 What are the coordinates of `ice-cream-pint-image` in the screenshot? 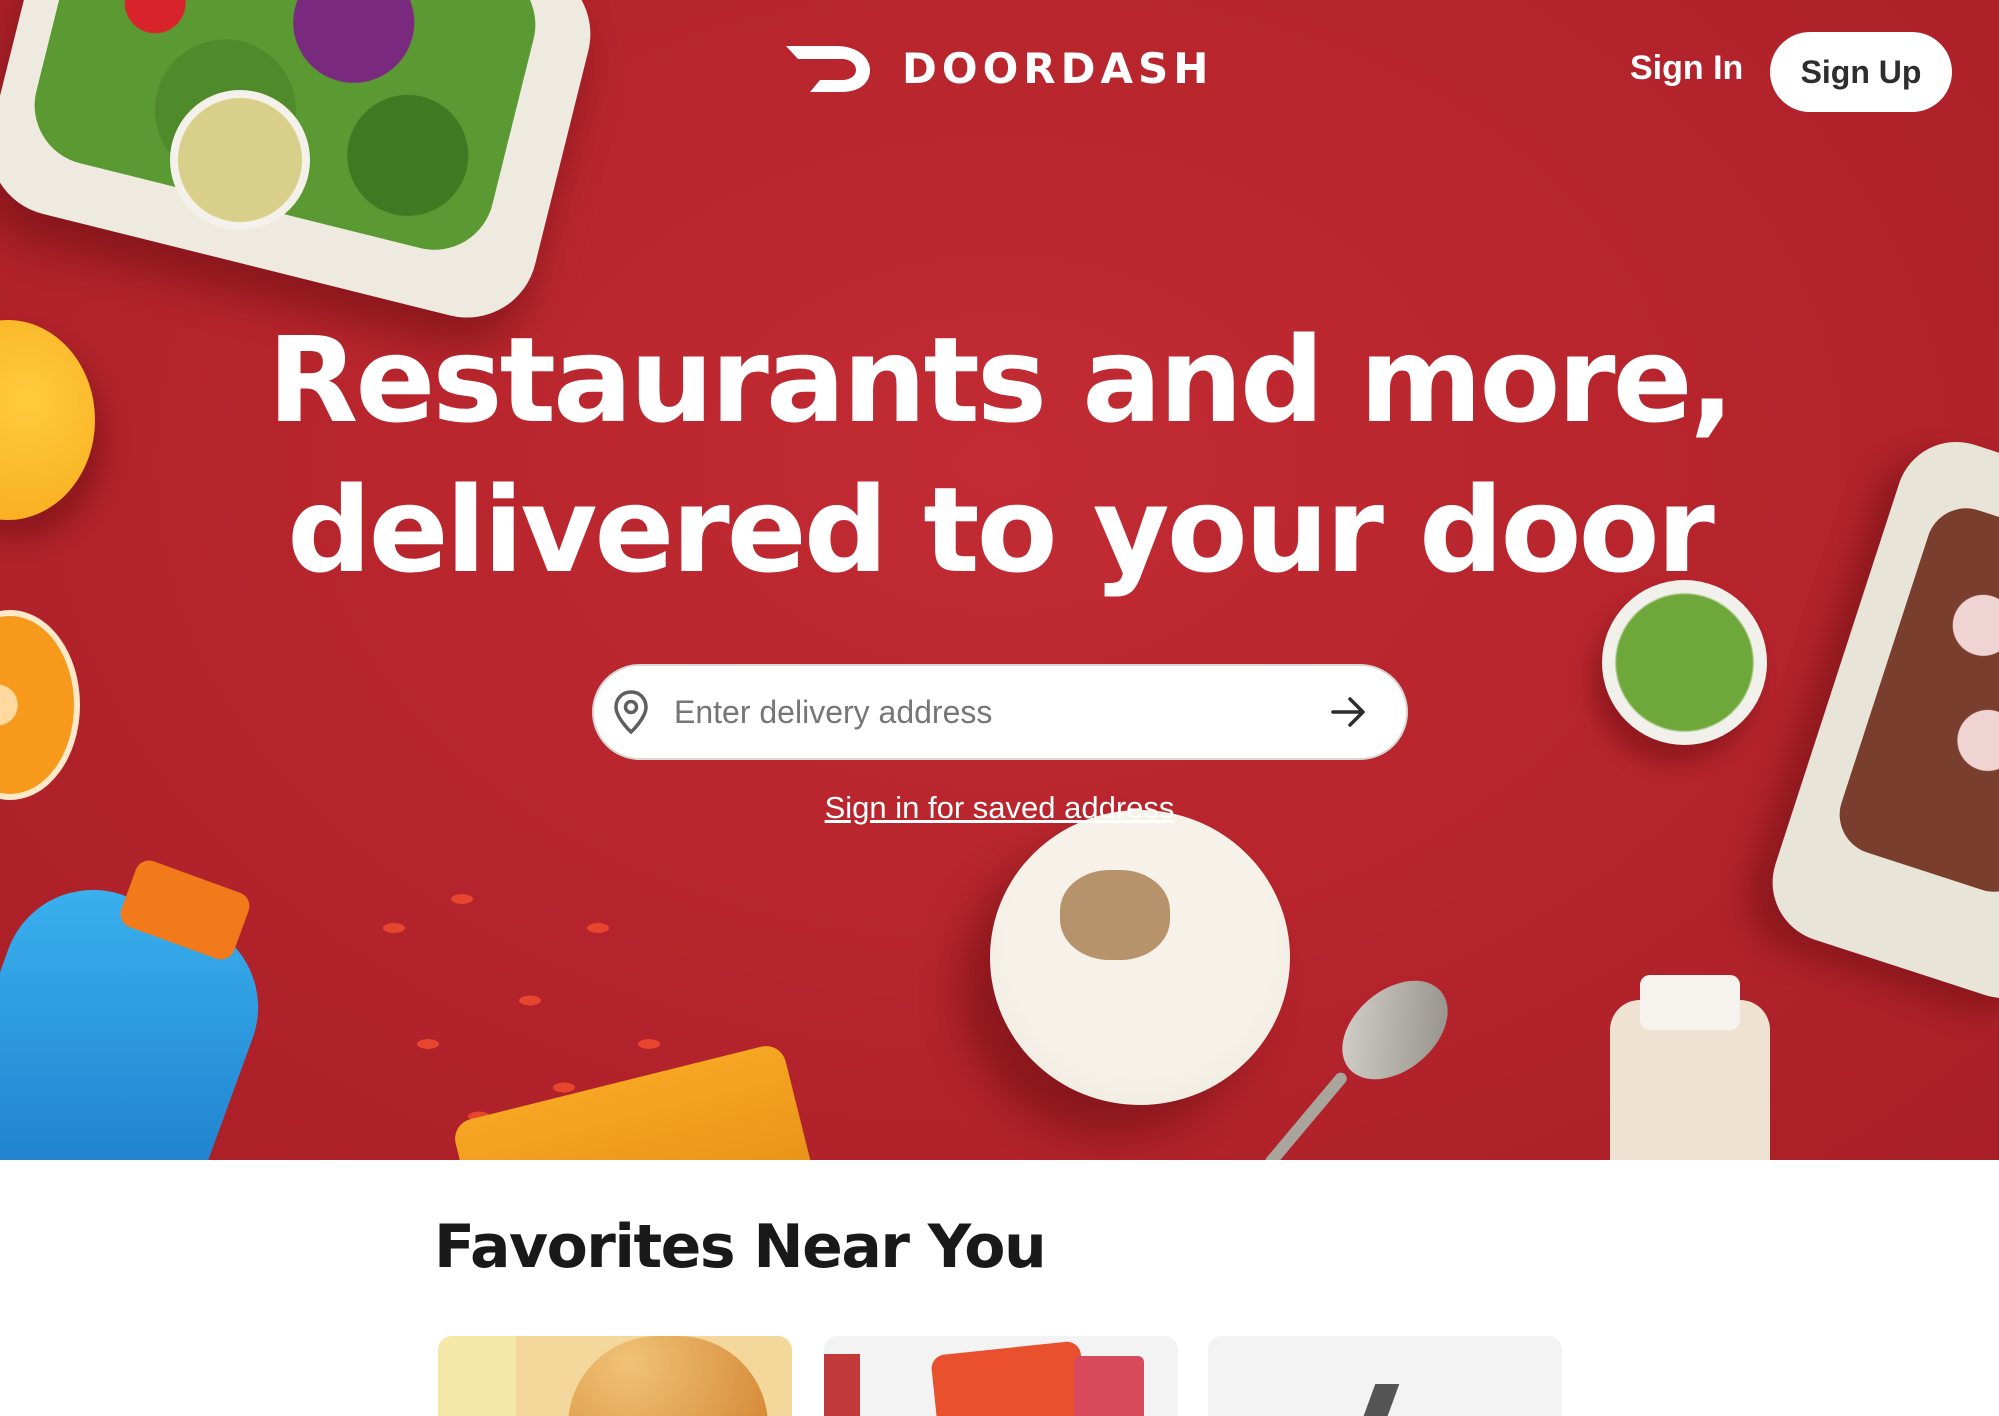 It's located at (1140, 957).